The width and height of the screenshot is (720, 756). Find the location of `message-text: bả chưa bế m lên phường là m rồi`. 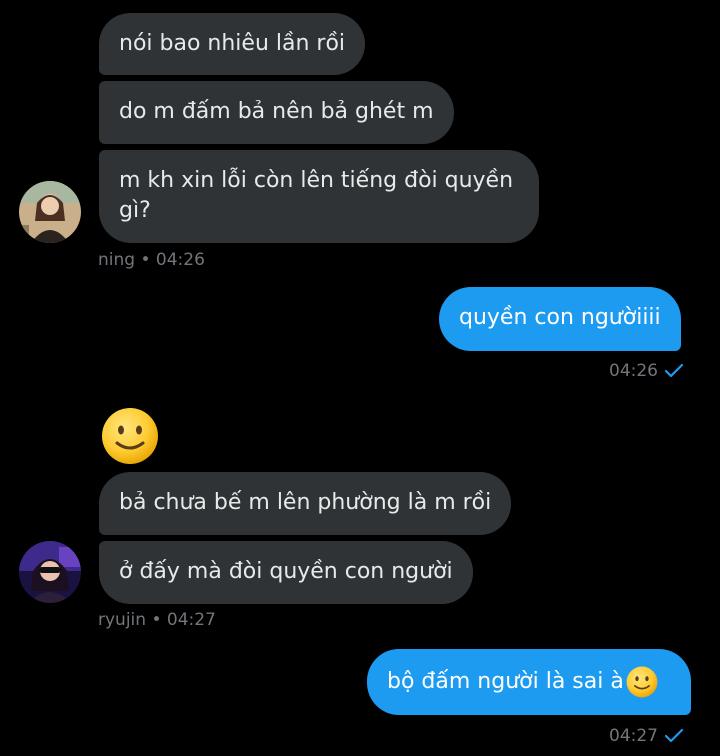

message-text: bả chưa bế m lên phường là m rồi is located at coordinates (305, 502).